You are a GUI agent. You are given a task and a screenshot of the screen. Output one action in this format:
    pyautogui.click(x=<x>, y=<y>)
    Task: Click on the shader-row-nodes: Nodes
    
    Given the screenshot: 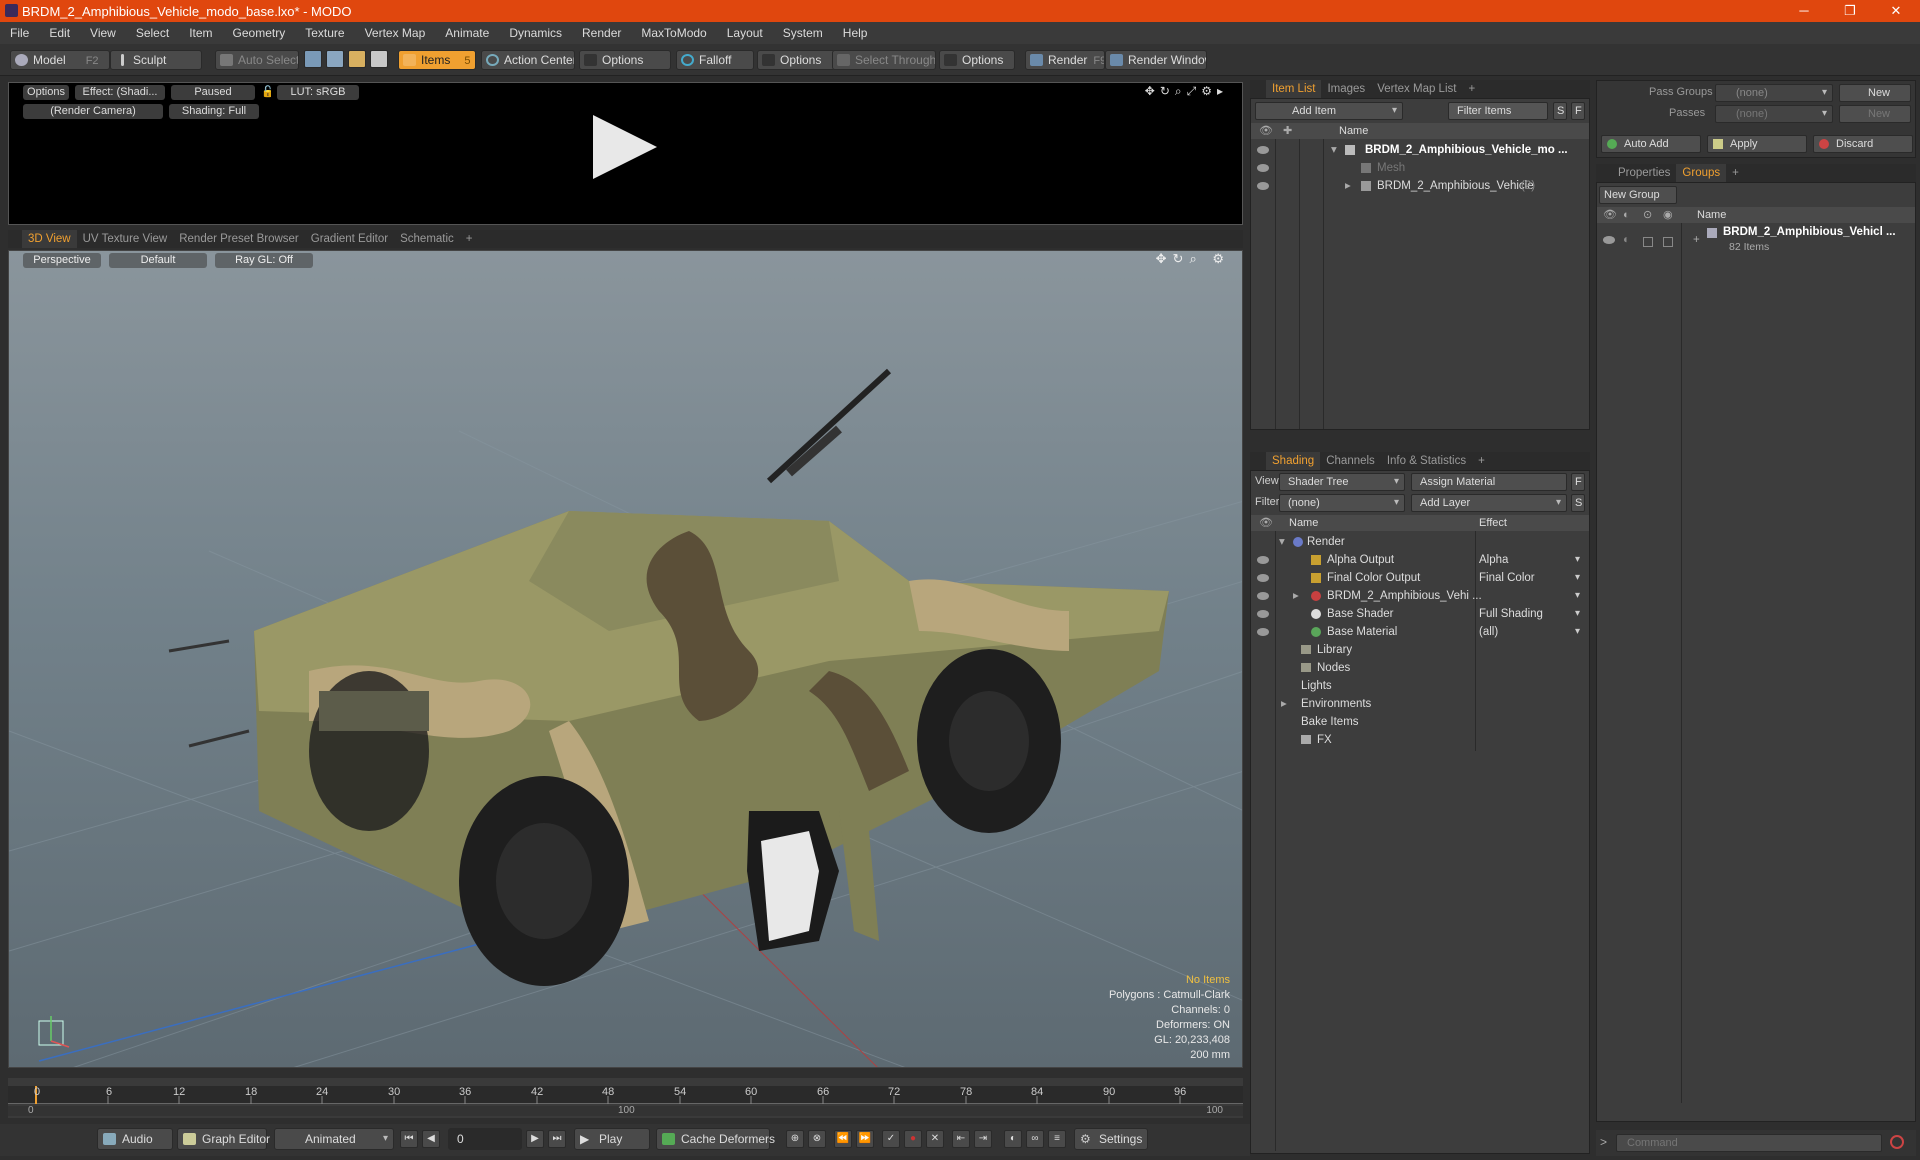 What is the action you would take?
    pyautogui.click(x=1420, y=668)
    